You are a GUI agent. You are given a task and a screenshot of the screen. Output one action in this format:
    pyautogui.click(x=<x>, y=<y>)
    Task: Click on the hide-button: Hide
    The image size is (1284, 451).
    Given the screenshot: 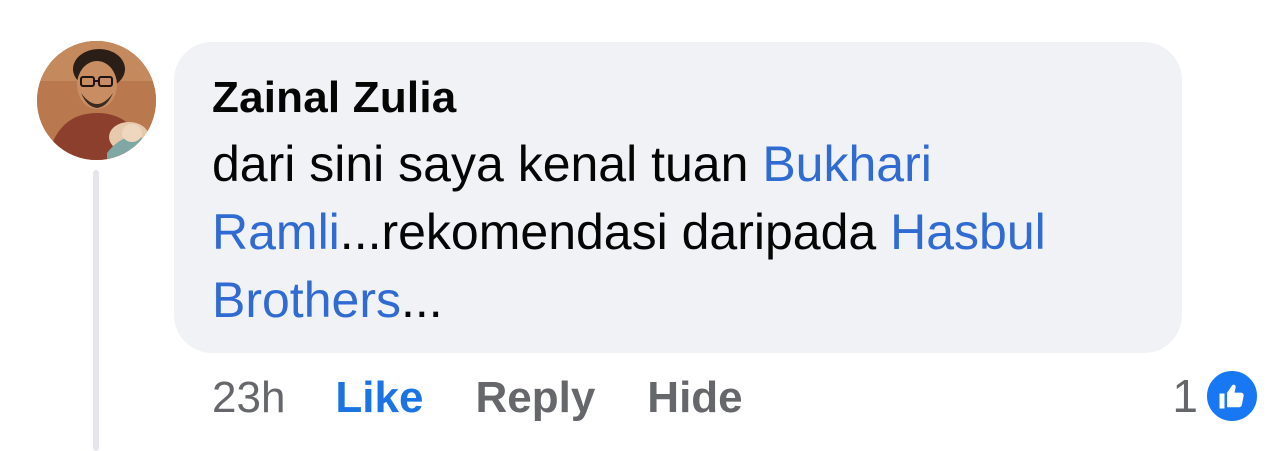 What is the action you would take?
    pyautogui.click(x=694, y=398)
    